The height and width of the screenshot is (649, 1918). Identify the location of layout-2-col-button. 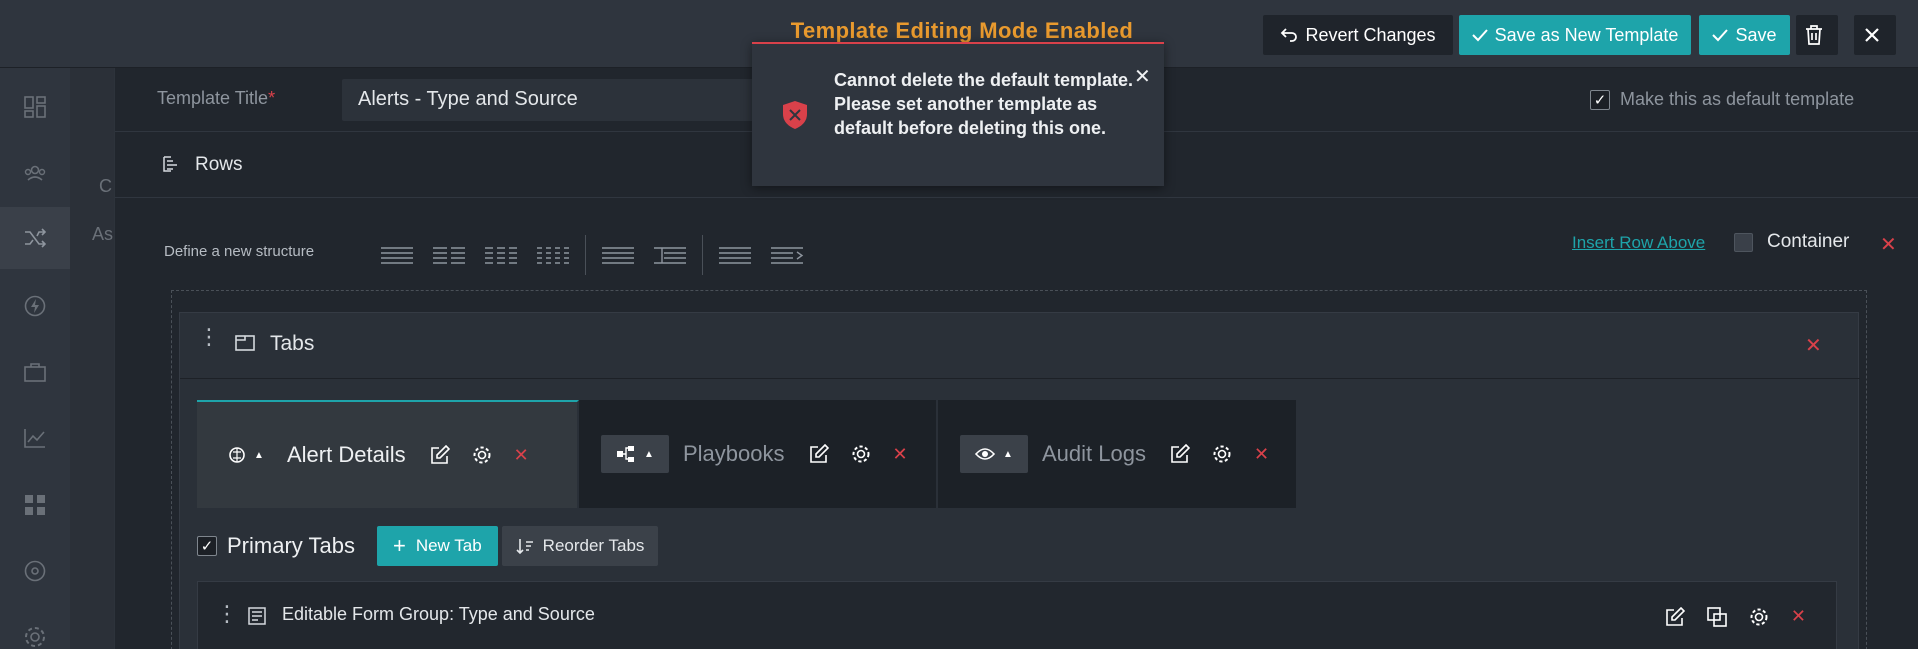
(449, 255).